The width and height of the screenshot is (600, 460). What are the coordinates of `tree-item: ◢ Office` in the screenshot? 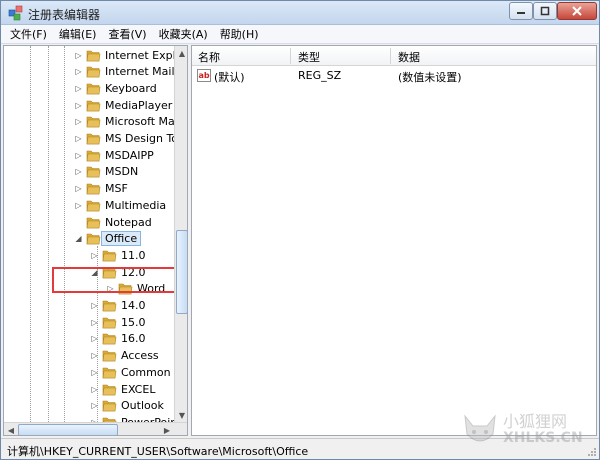 It's located at (108, 239).